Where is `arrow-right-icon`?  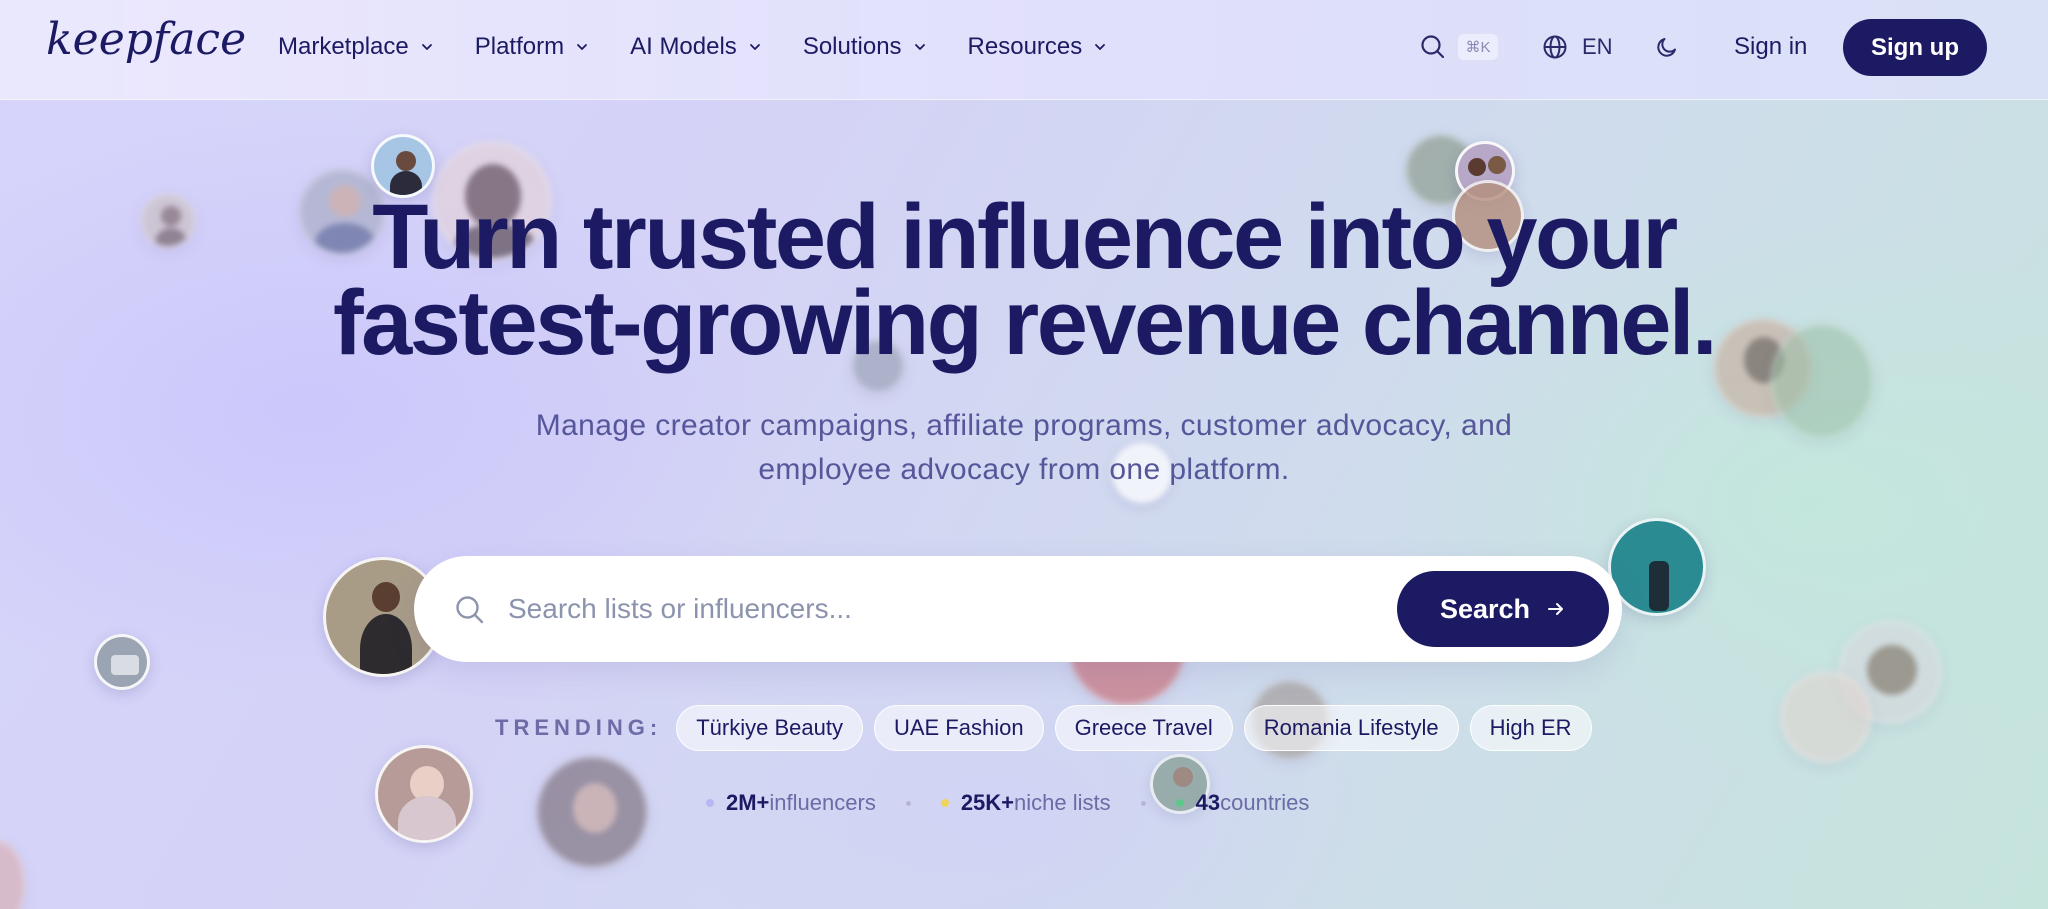
arrow-right-icon is located at coordinates (1556, 609).